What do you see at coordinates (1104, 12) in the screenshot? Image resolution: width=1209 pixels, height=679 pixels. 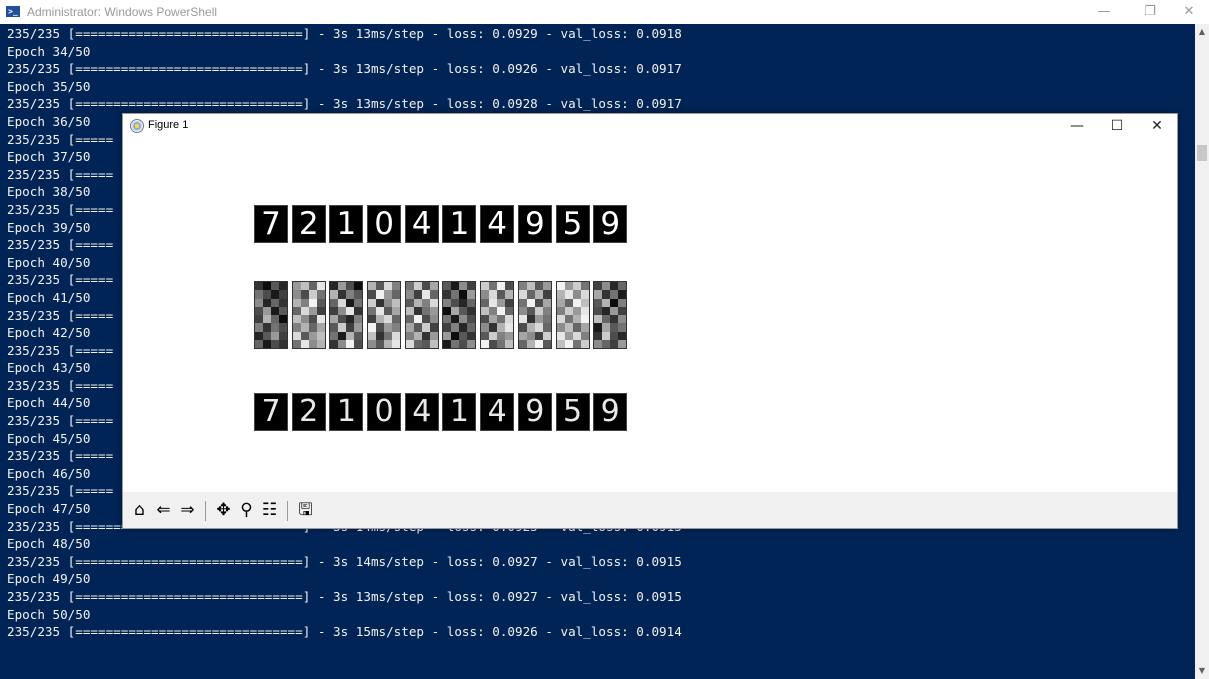 I see `minimize-button: —` at bounding box center [1104, 12].